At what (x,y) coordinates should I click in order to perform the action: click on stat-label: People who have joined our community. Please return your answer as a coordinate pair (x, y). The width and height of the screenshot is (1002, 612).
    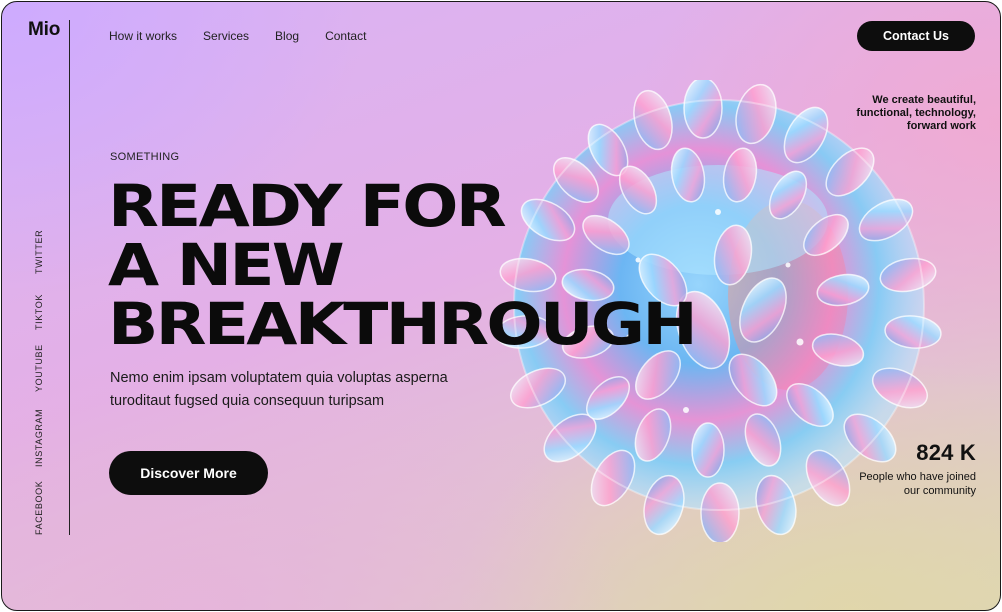
    Looking at the image, I should click on (917, 484).